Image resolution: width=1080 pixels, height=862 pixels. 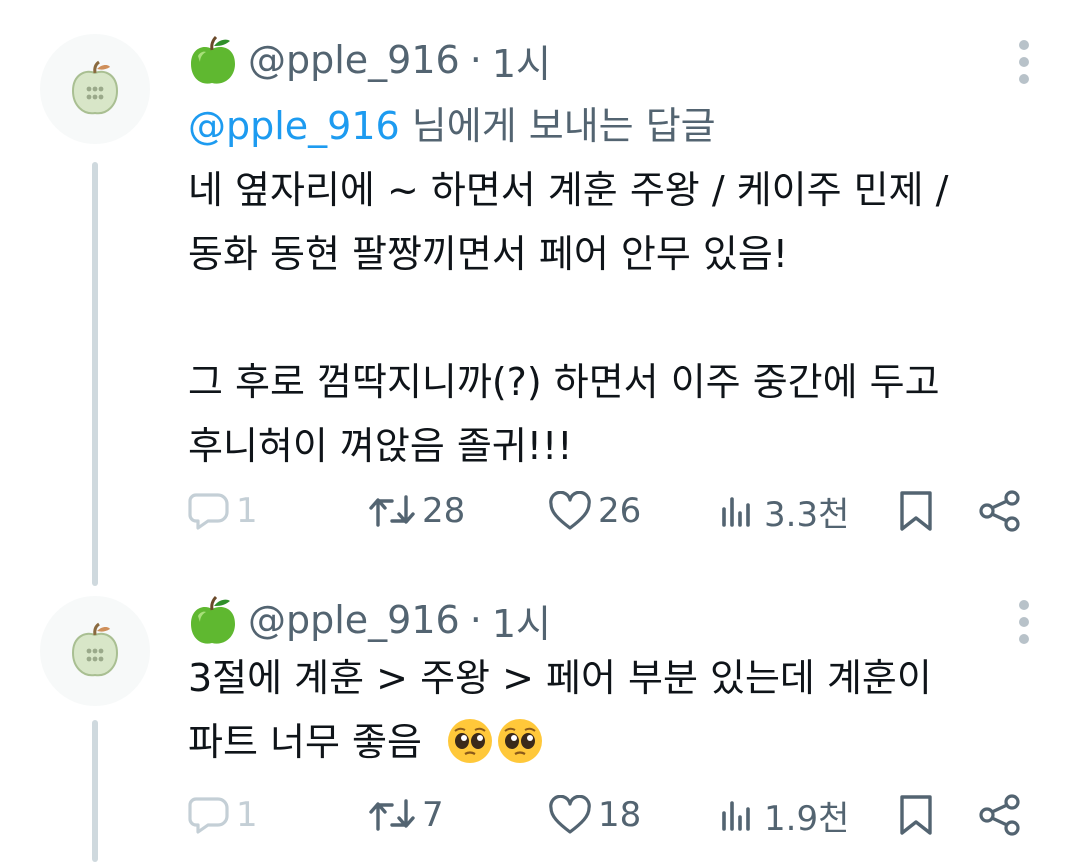 What do you see at coordinates (444, 511) in the screenshot?
I see `retweet-count: 28` at bounding box center [444, 511].